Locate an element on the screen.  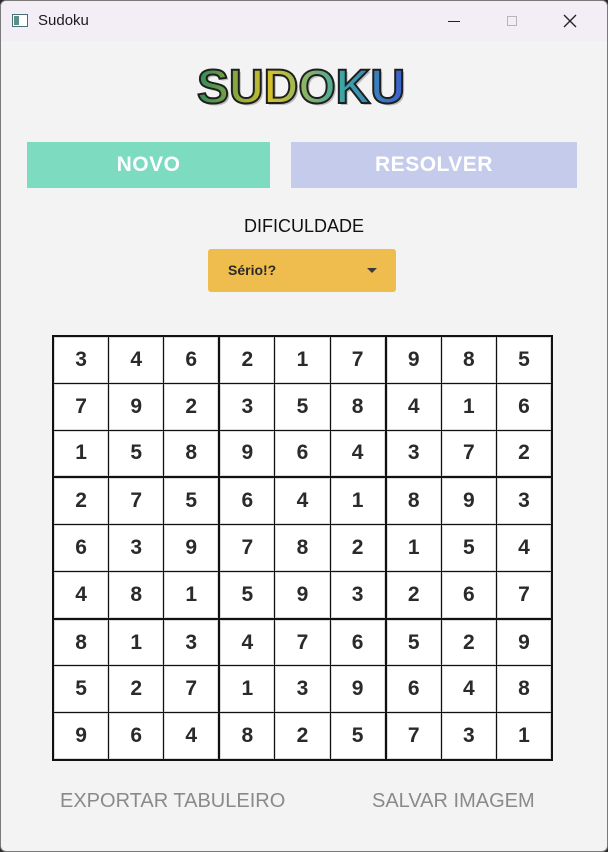
difficulty-dropdown: Sério!? is located at coordinates (302, 270).